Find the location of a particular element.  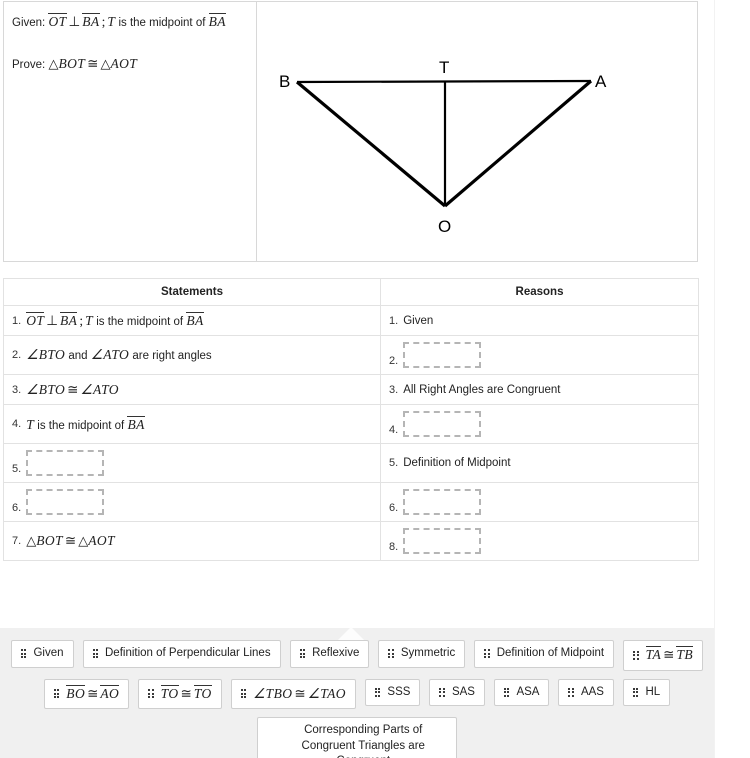

answer-tile-given: Given is located at coordinates (42, 654).